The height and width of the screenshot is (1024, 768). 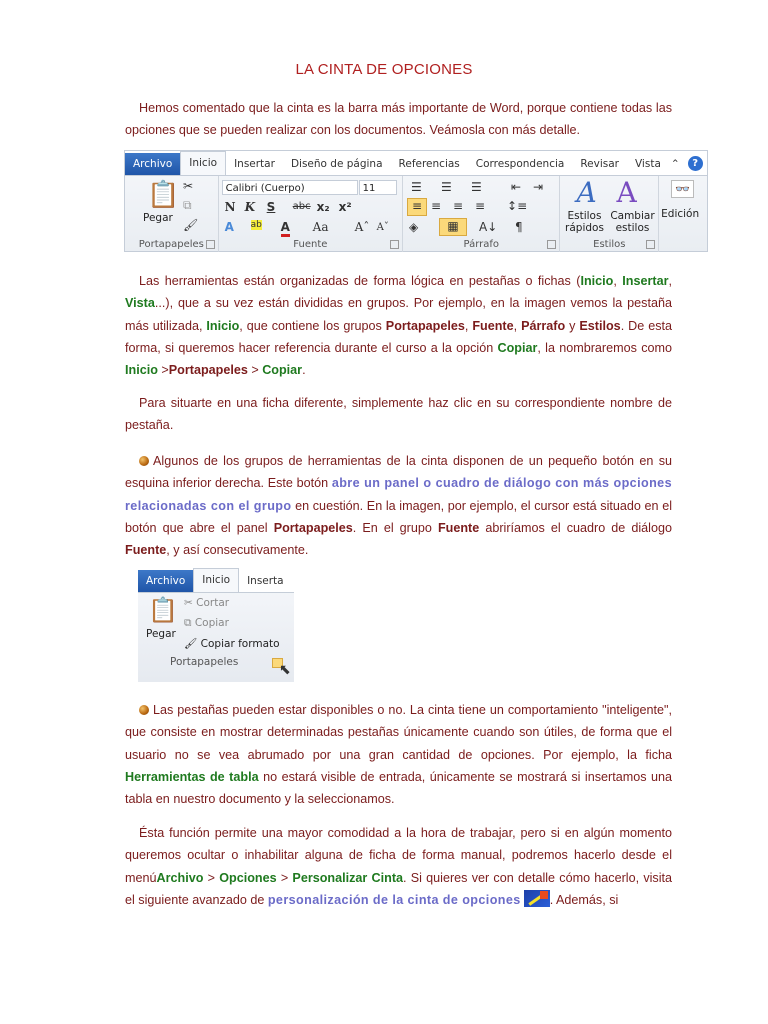 What do you see at coordinates (377, 187) in the screenshot?
I see `font-size-combo: 11` at bounding box center [377, 187].